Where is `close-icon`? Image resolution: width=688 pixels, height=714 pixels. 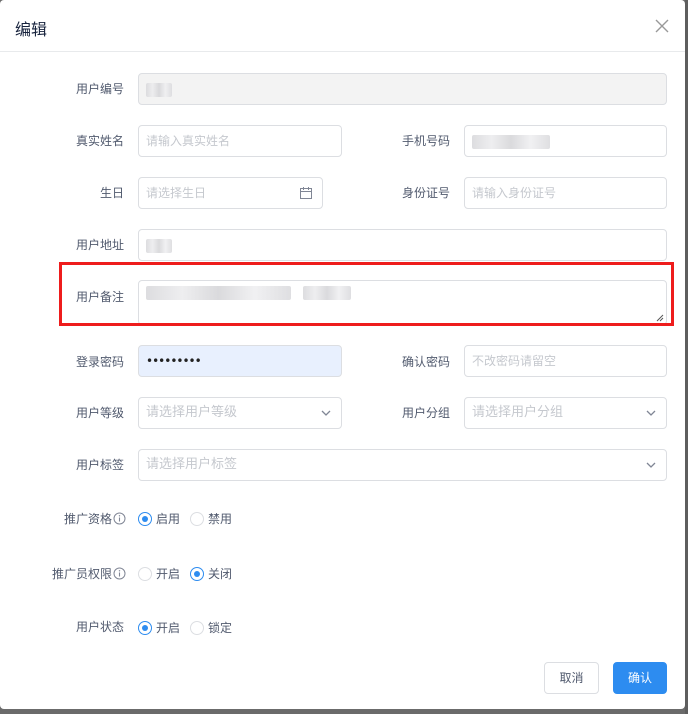 close-icon is located at coordinates (662, 26).